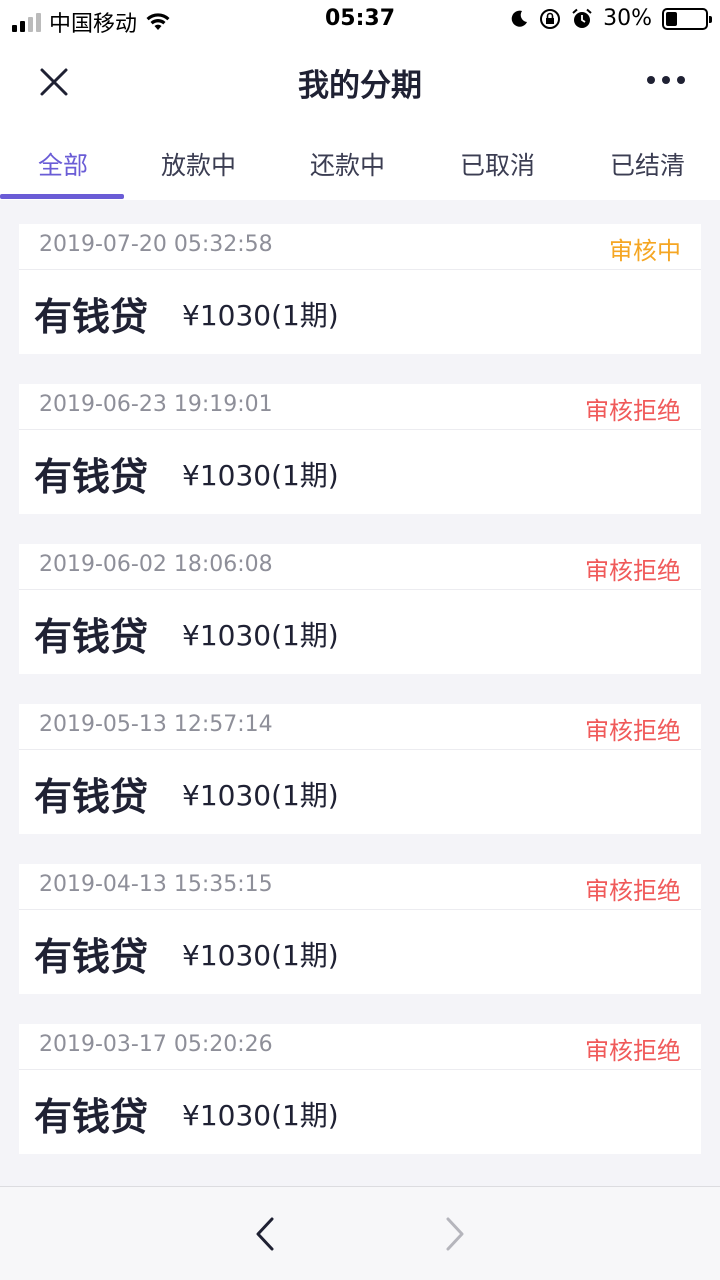 The width and height of the screenshot is (720, 1280). I want to click on list-item: 2019-06-02 18:06:08 审核拒绝 有钱贷 ¥1030(1期), so click(360, 609).